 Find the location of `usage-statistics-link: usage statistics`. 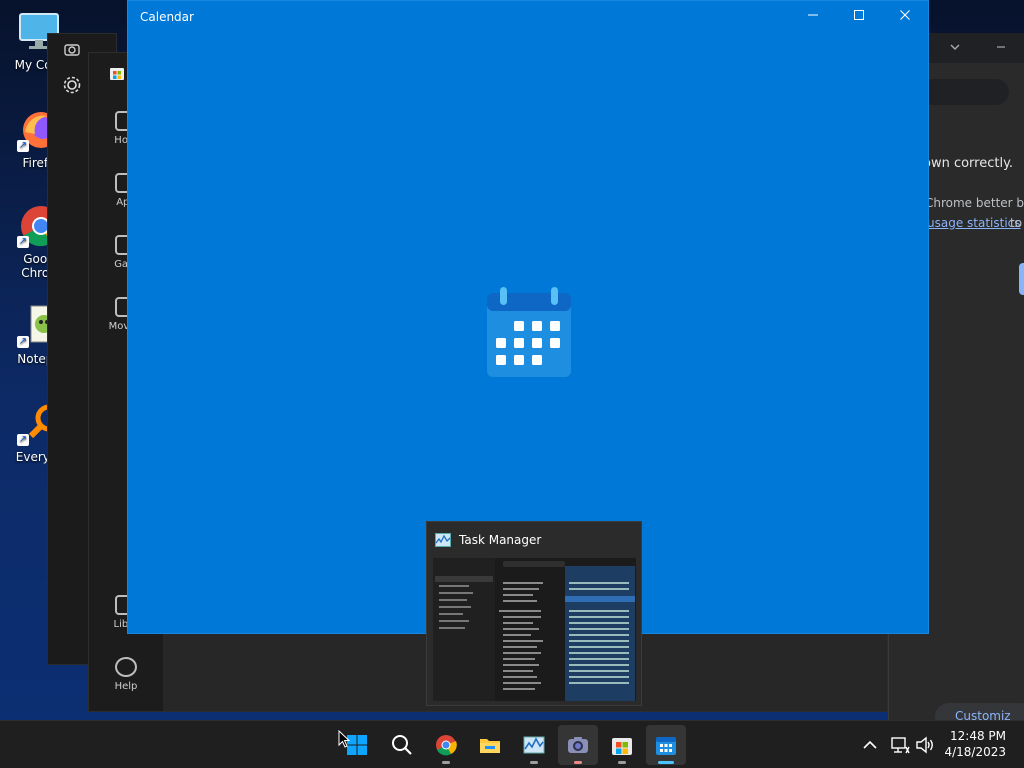

usage-statistics-link: usage statistics is located at coordinates (974, 223).